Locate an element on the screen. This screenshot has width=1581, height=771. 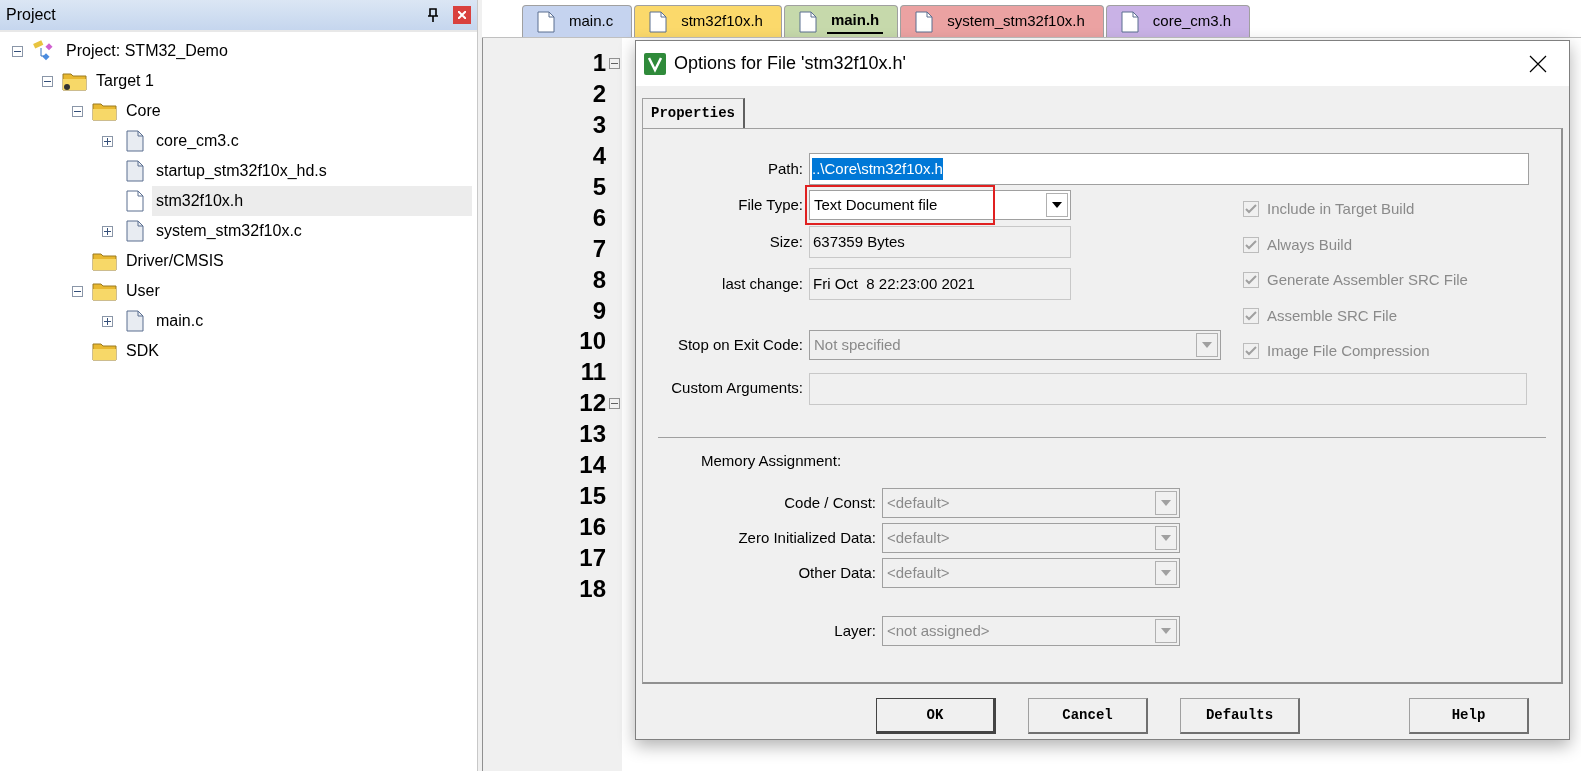
checkbox-label: Always Build is located at coordinates (1310, 244).